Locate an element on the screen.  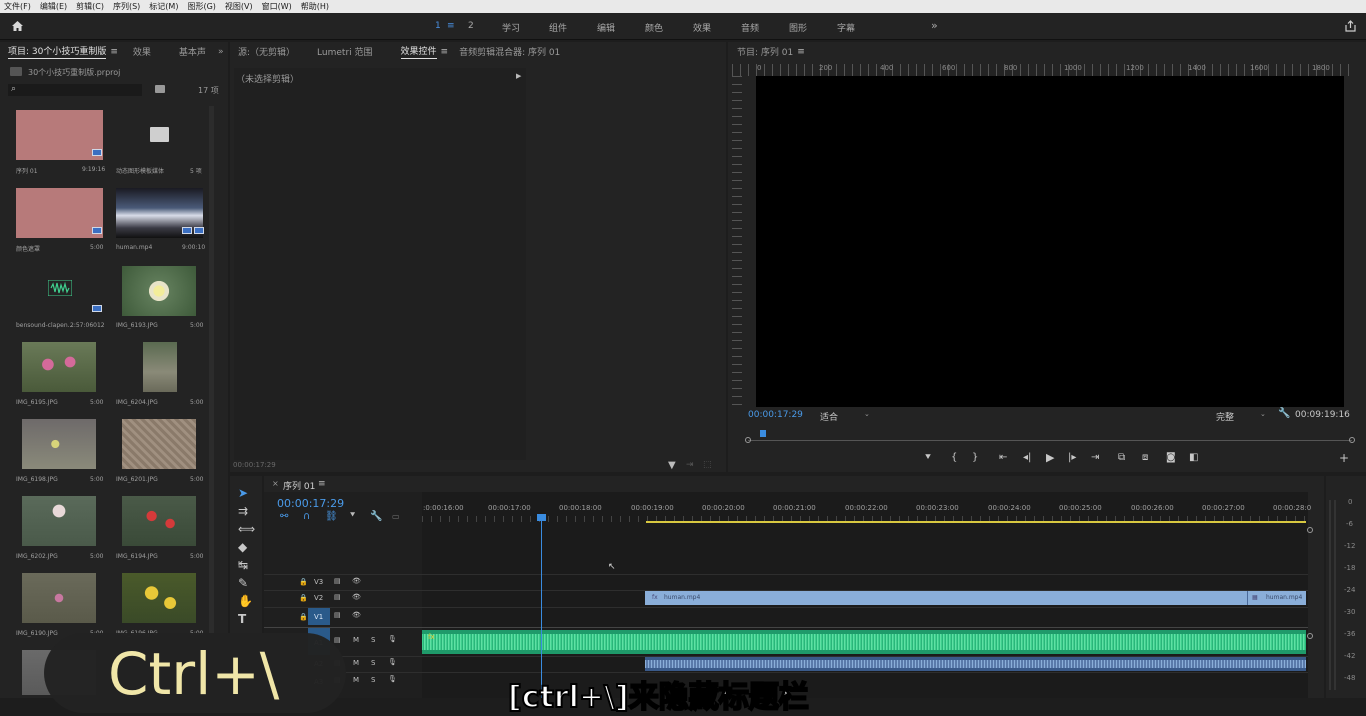
timeline-playhead is located at coordinates (541, 606).